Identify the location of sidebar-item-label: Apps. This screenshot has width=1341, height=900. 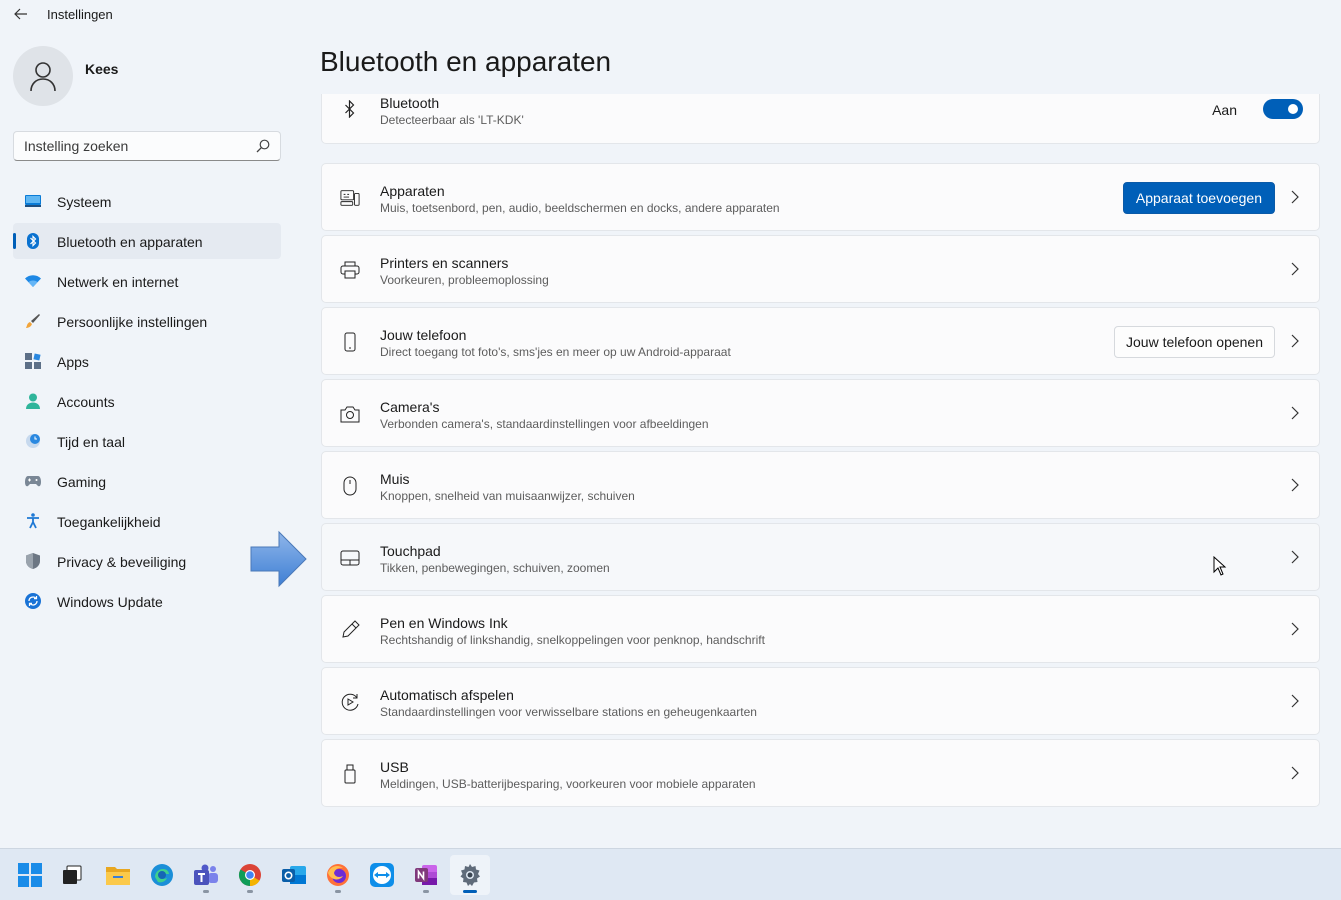
(73, 362).